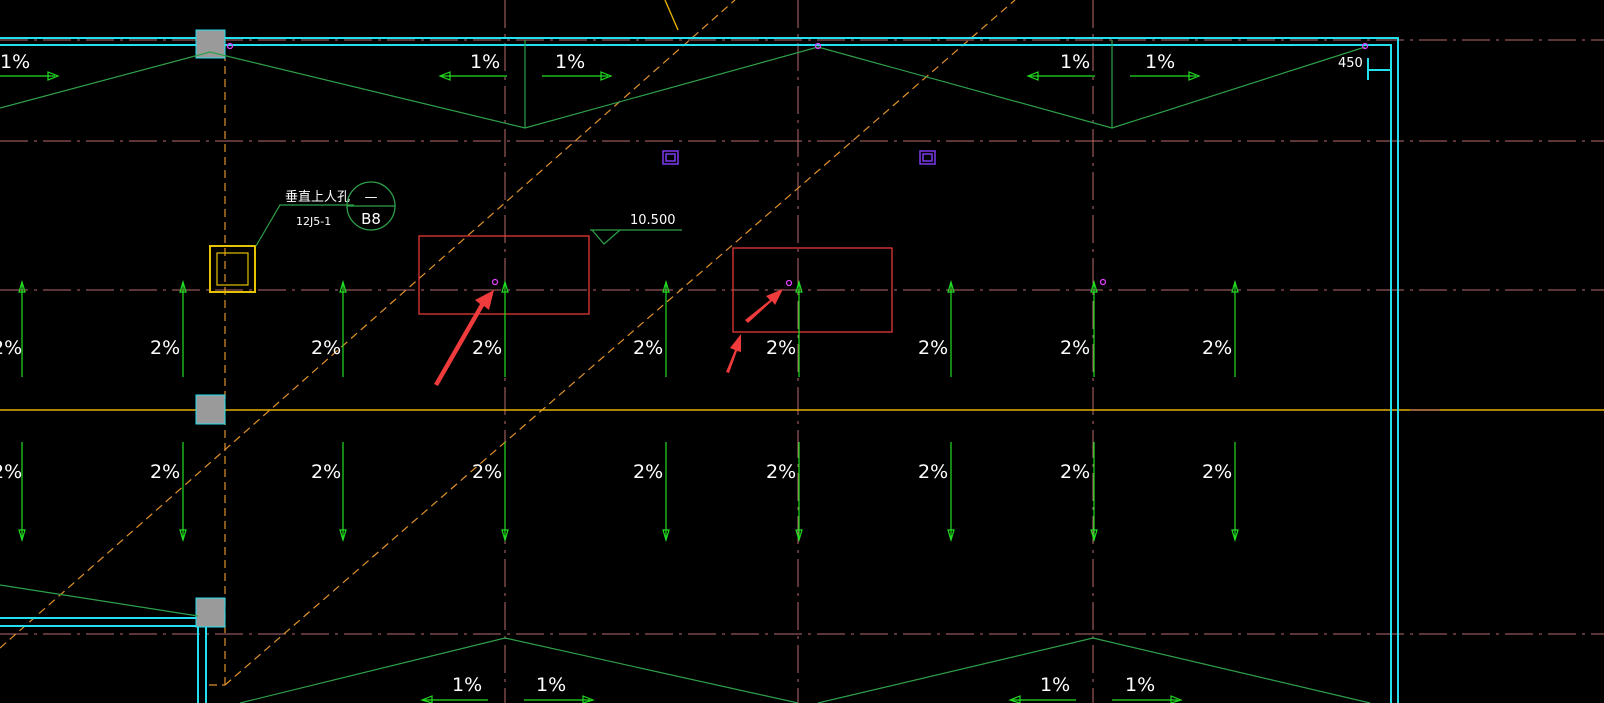  What do you see at coordinates (371, 206) in the screenshot?
I see `detail-callout: — B8` at bounding box center [371, 206].